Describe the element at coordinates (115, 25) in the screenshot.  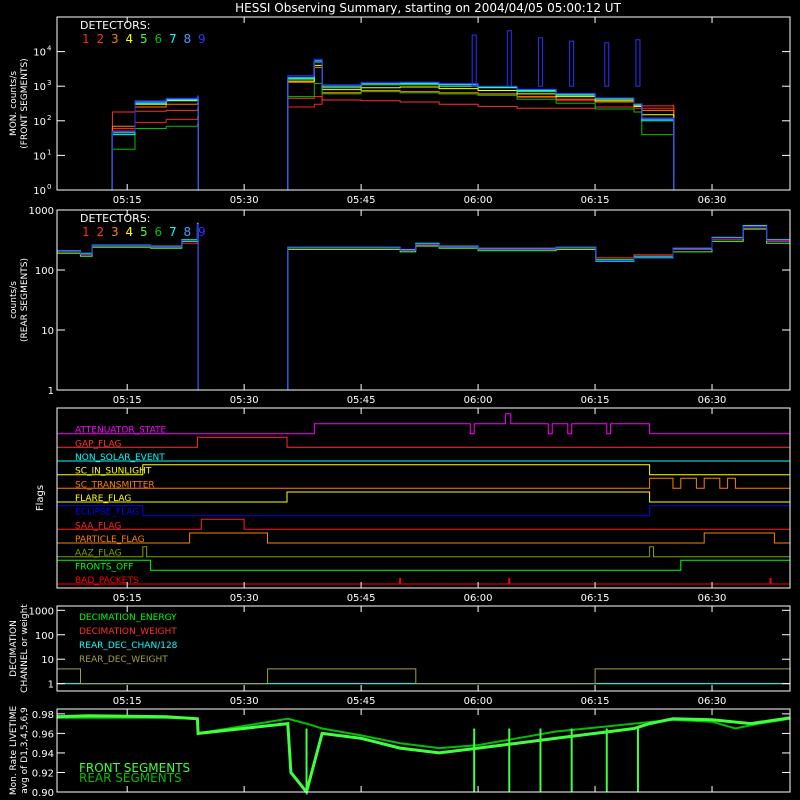
I see `front-legend-title: DETECTORS:` at that location.